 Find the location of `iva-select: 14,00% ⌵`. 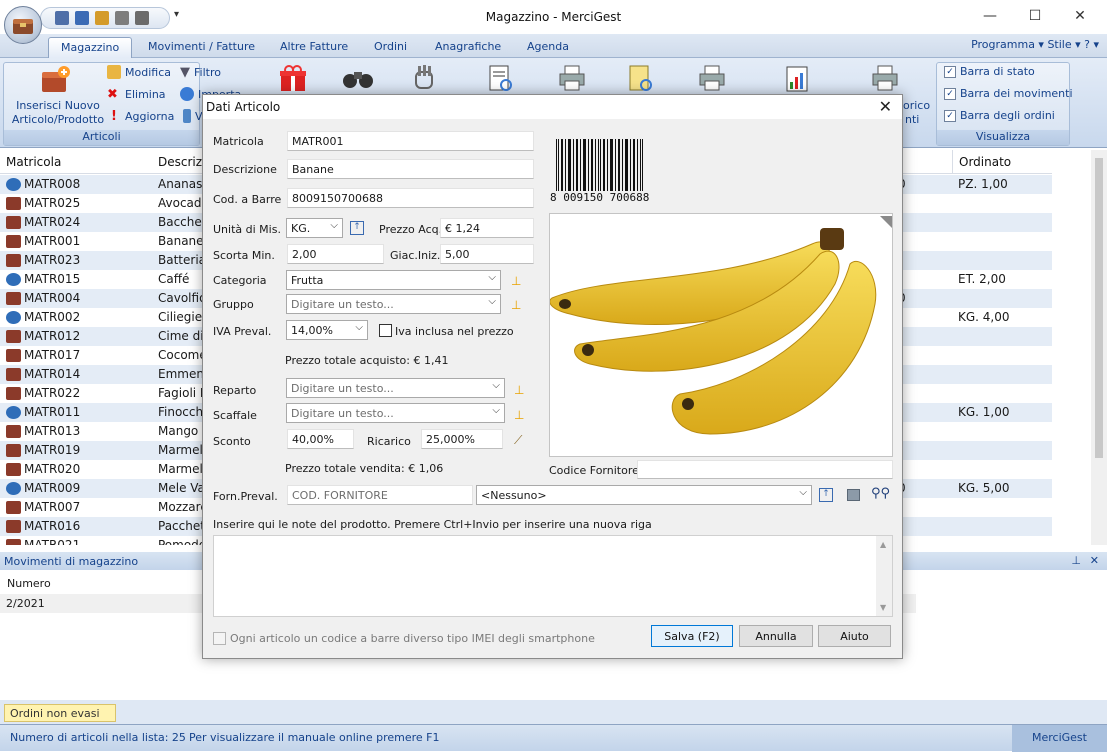

iva-select: 14,00% ⌵ is located at coordinates (327, 330).